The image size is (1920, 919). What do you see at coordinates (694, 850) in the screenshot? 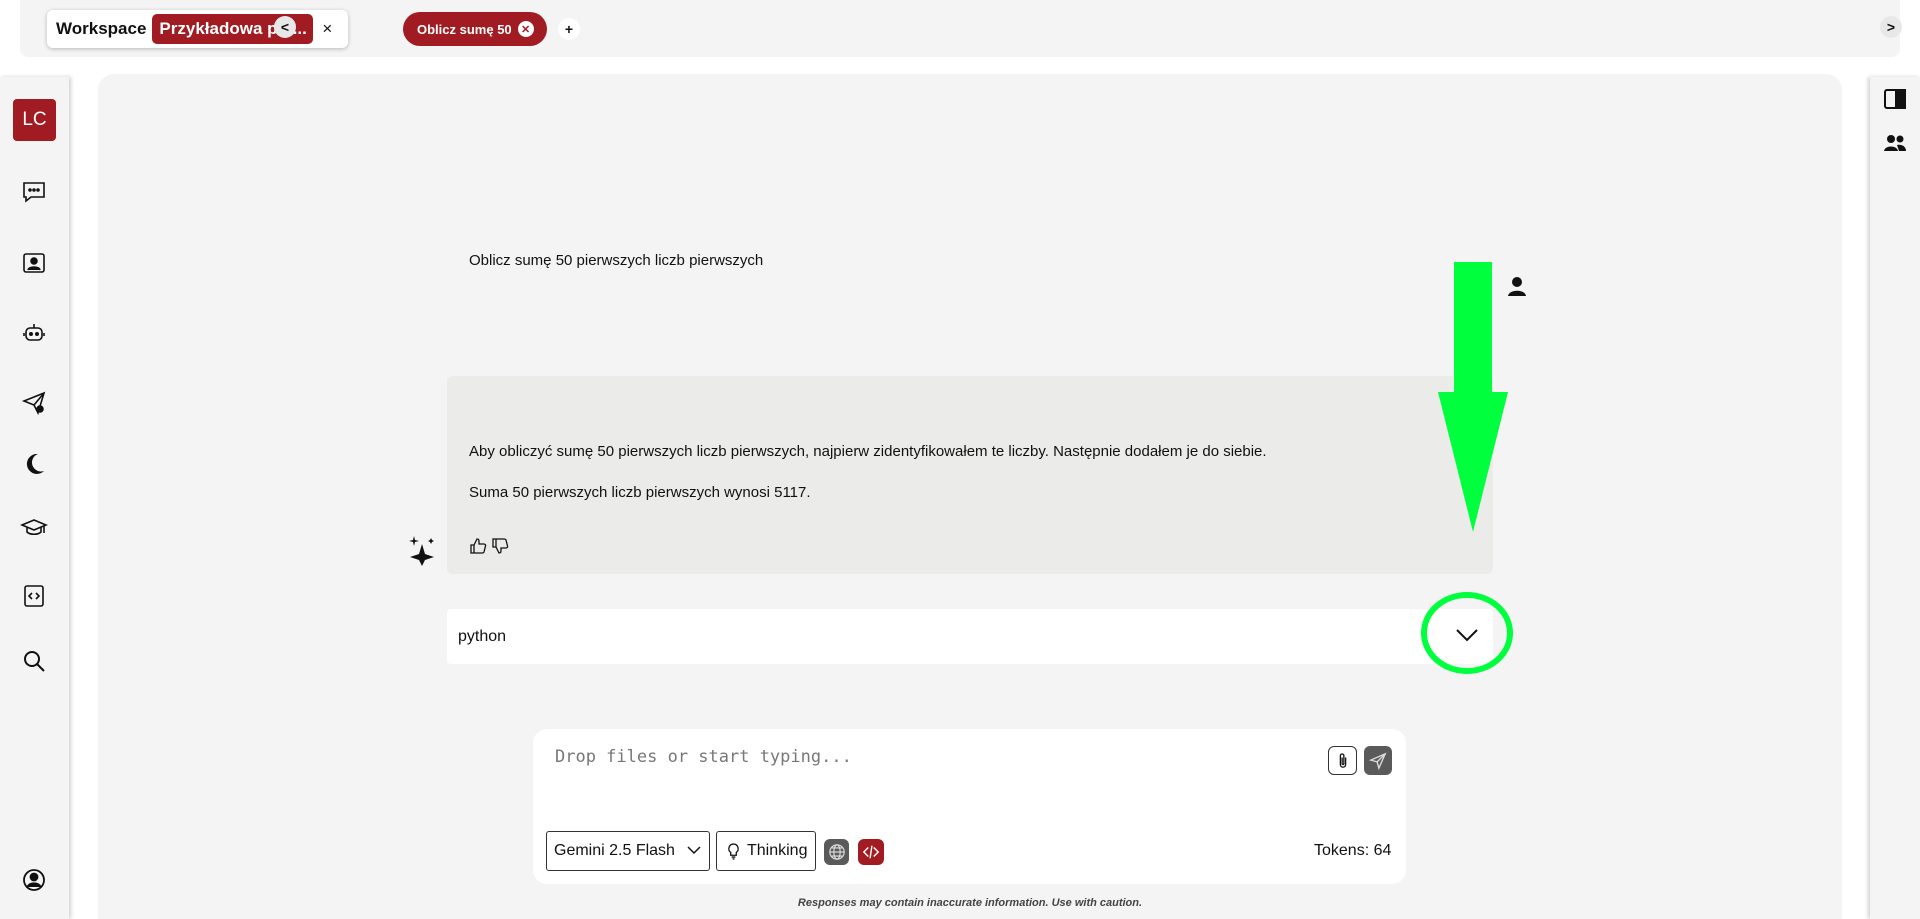
I see `chevron-down-icon` at bounding box center [694, 850].